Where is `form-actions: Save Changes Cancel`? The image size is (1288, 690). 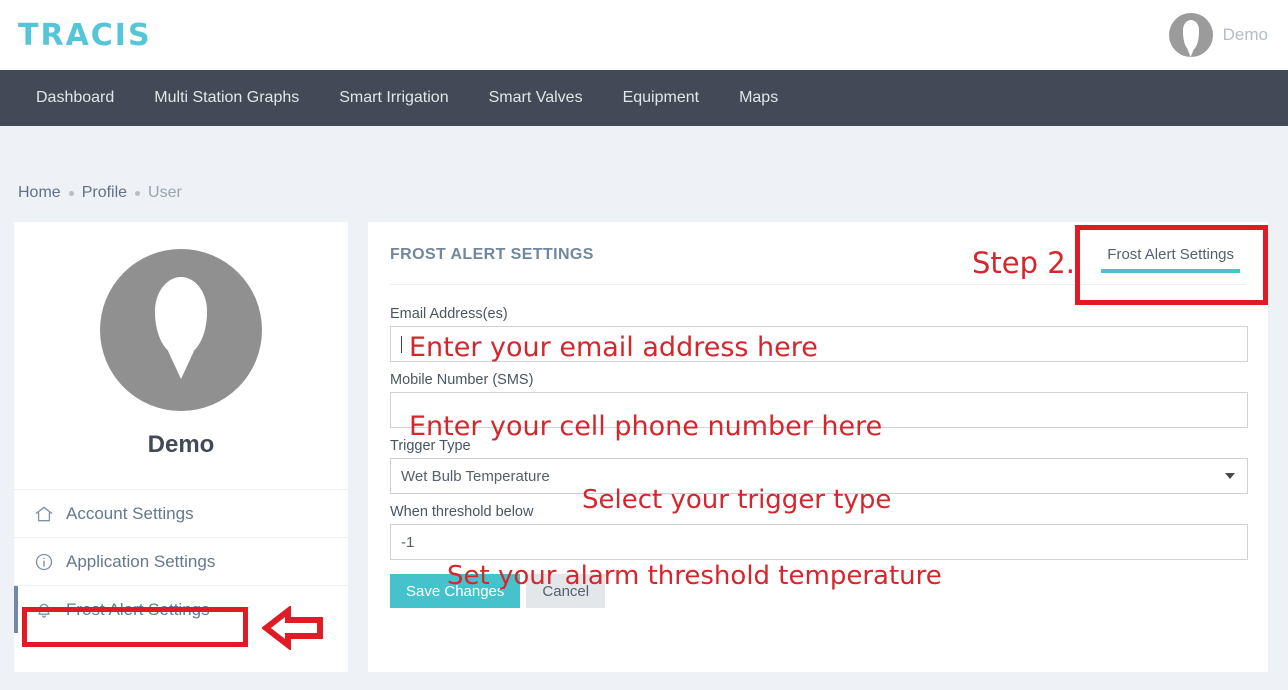
form-actions: Save Changes Cancel is located at coordinates (819, 591).